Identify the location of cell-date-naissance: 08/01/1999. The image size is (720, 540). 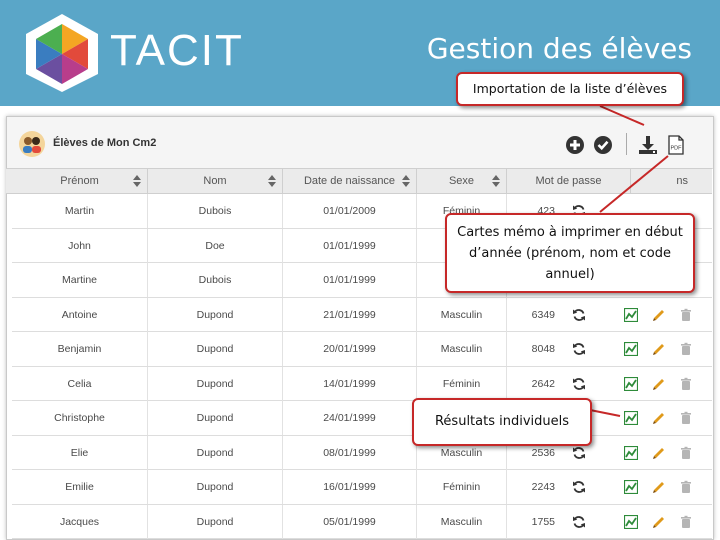
(350, 452).